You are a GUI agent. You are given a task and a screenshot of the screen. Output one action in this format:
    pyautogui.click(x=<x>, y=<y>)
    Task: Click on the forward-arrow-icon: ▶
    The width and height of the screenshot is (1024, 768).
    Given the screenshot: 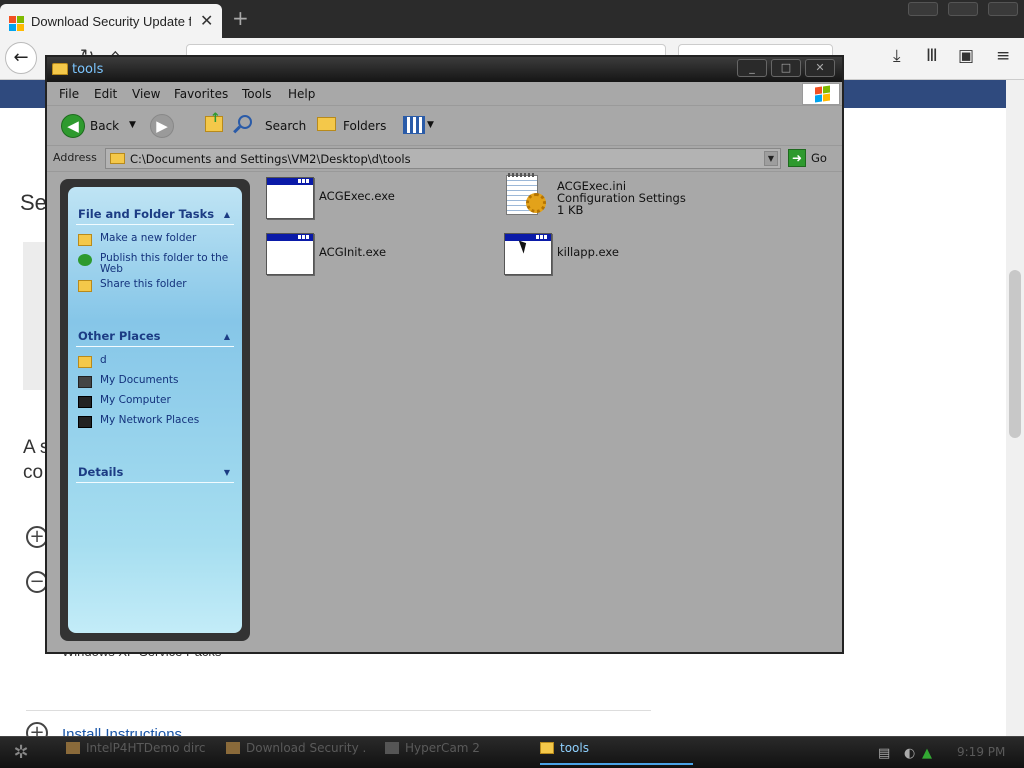 What is the action you would take?
    pyautogui.click(x=162, y=126)
    